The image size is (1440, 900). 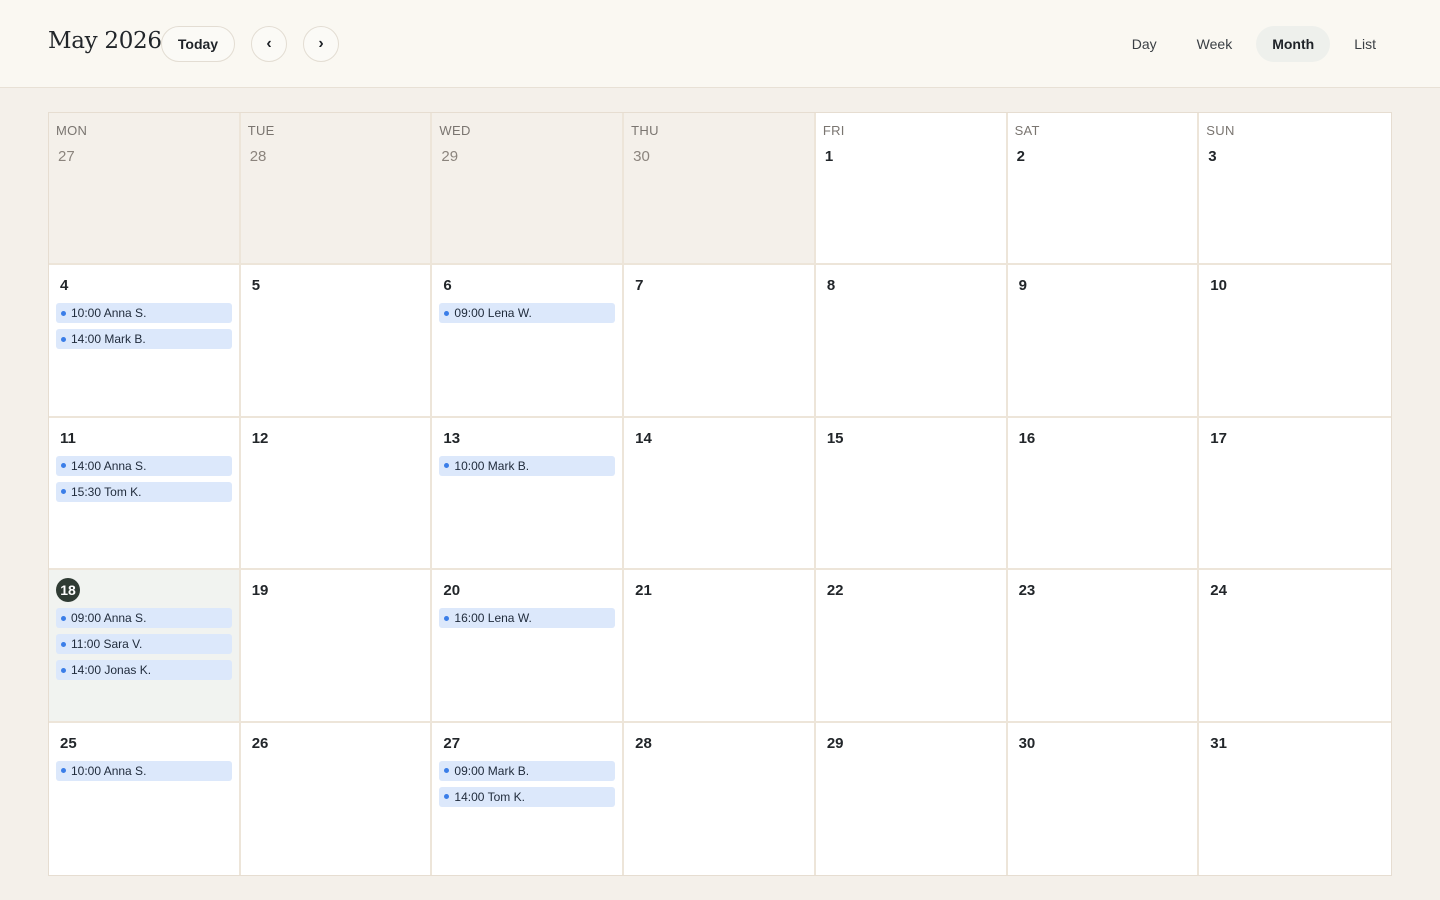 I want to click on day-cell: TUE 28, so click(x=336, y=189).